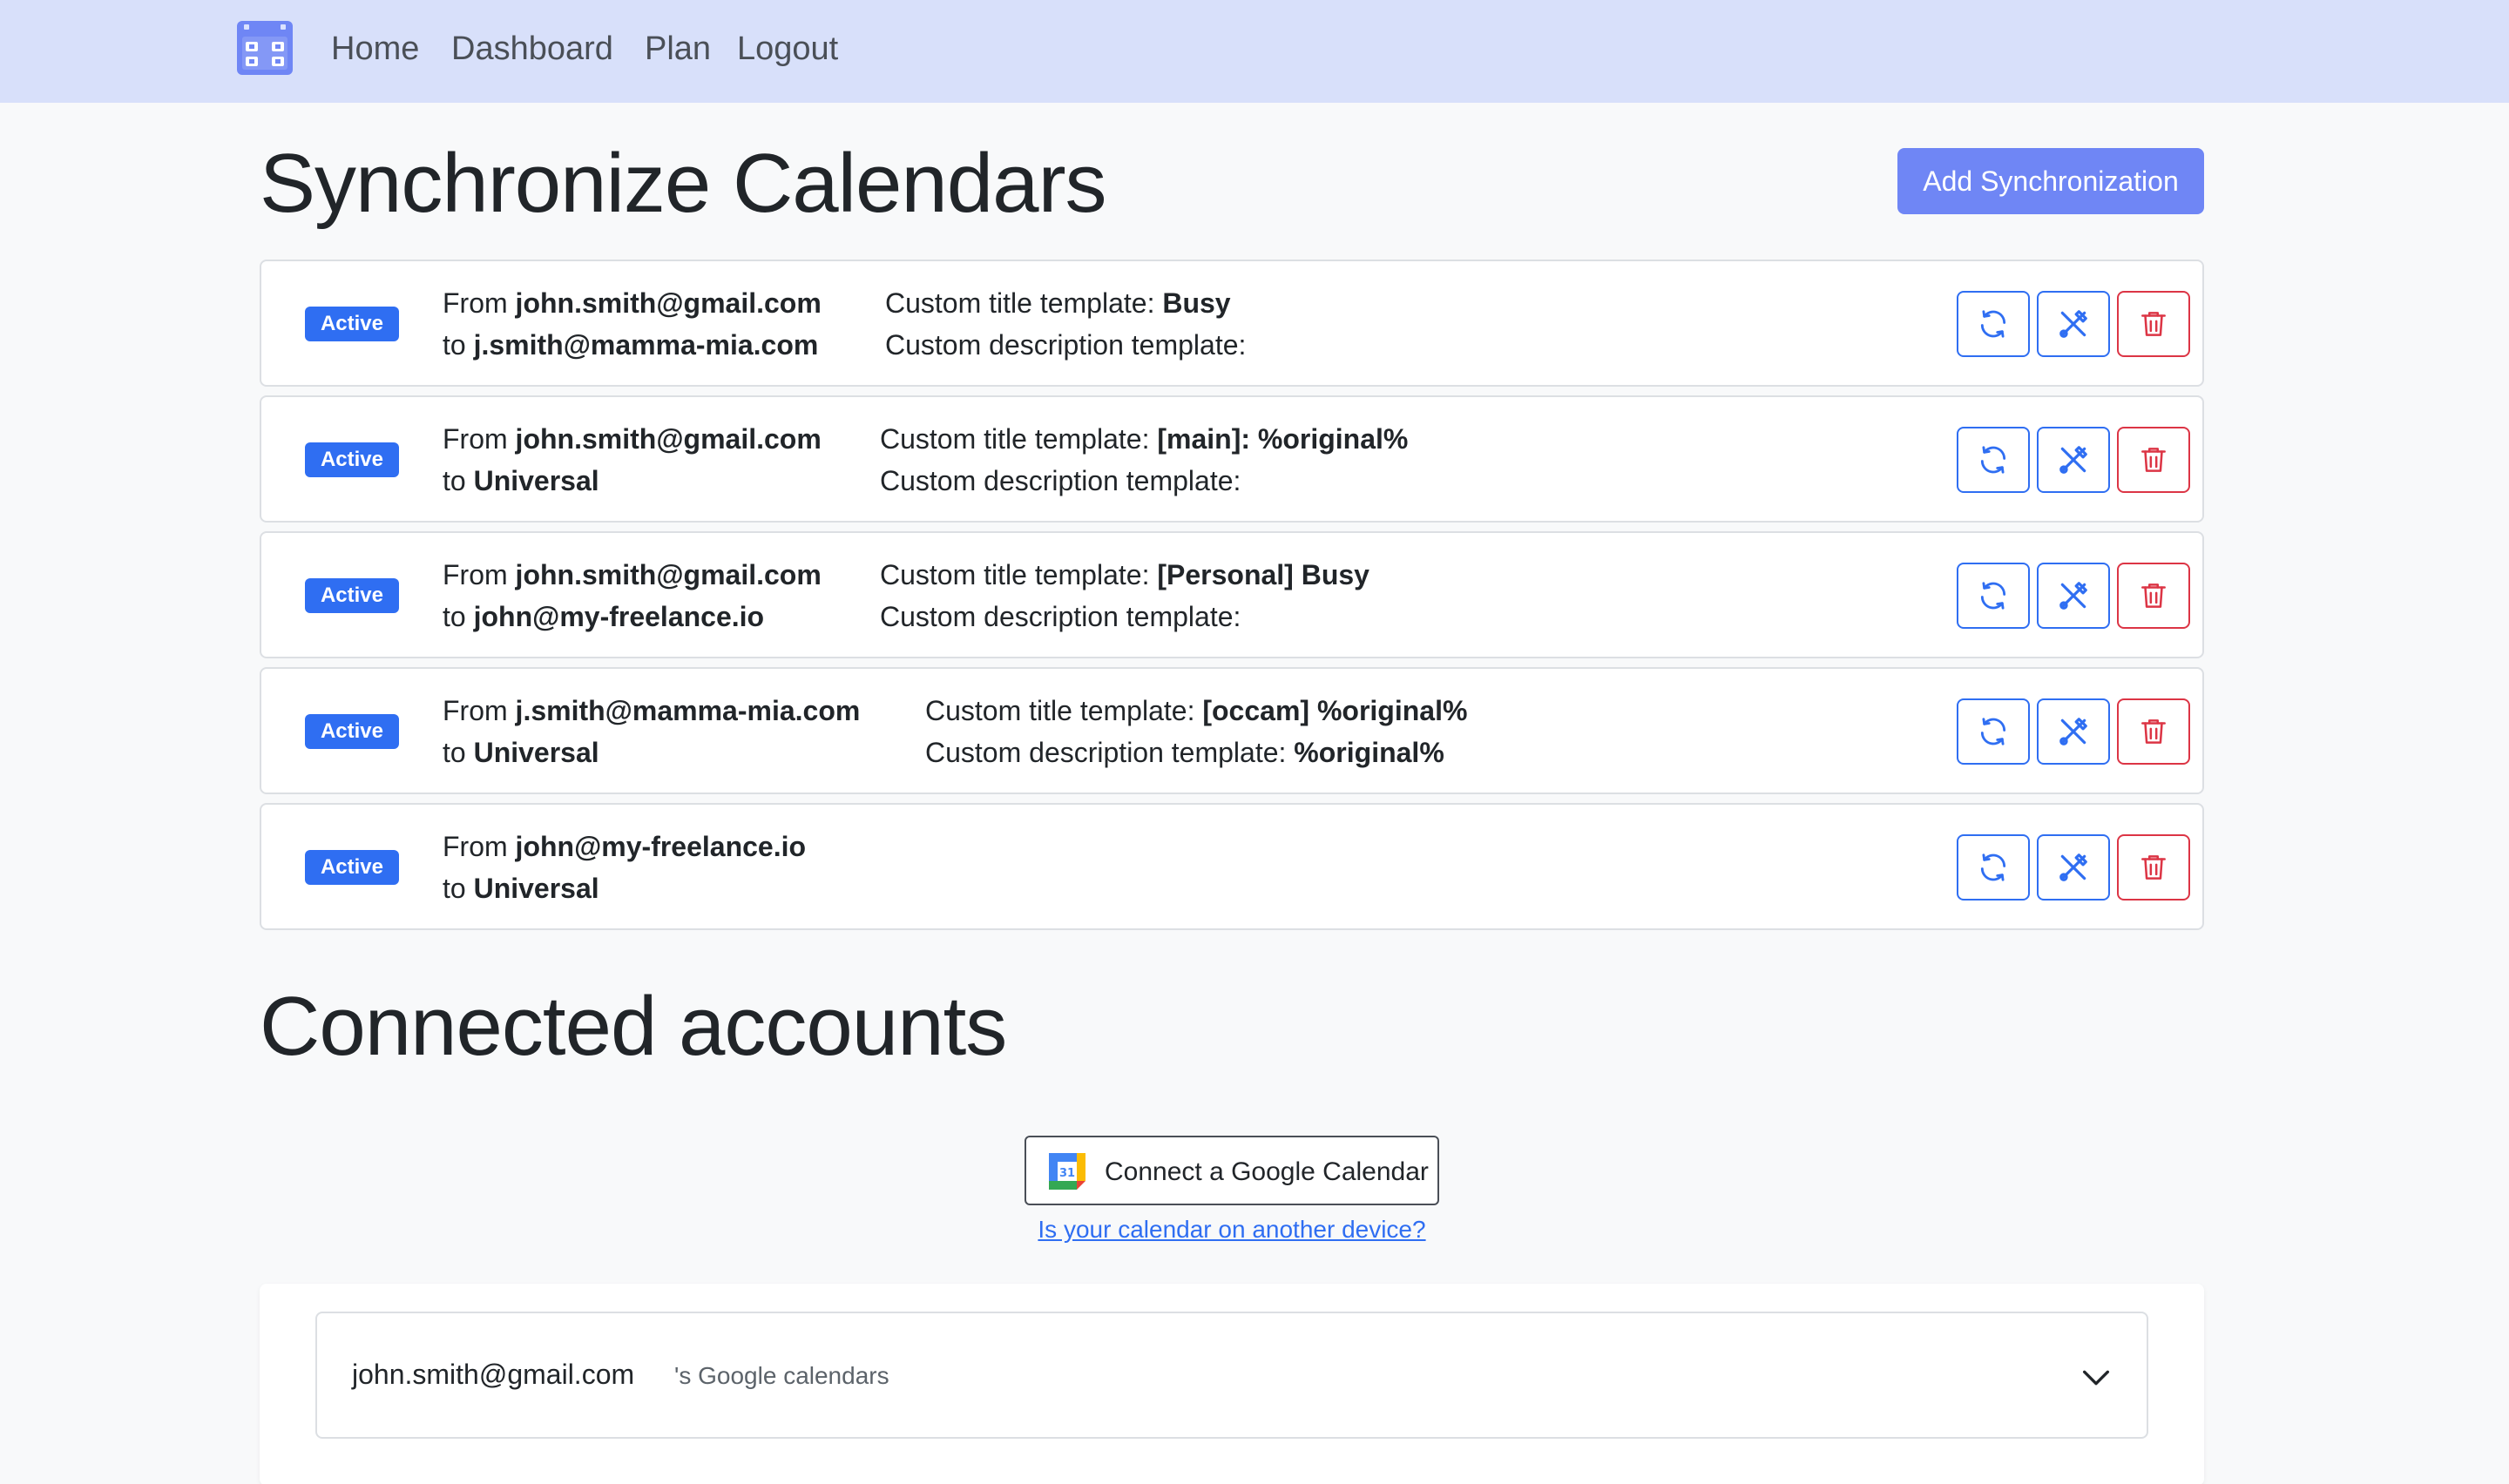 Image resolution: width=2509 pixels, height=1484 pixels. I want to click on navbar: Home Dashboard Plan Logout, so click(1254, 52).